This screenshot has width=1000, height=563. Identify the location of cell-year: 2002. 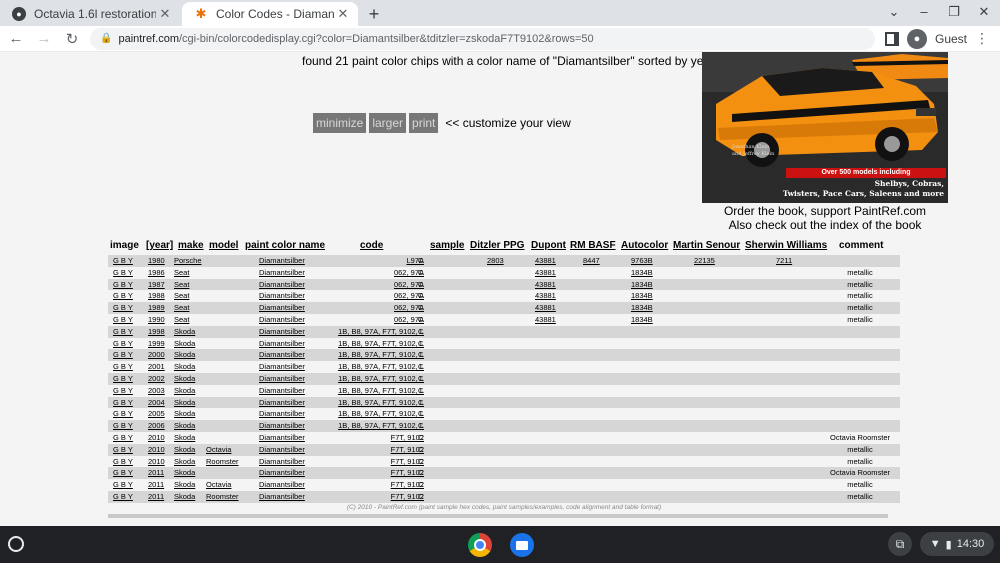
(156, 378).